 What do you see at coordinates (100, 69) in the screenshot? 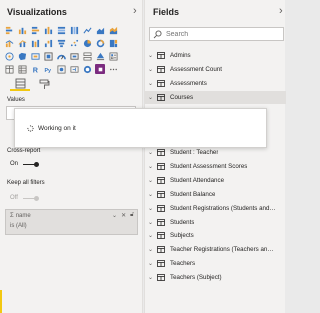
I see `custom-visual-icon` at bounding box center [100, 69].